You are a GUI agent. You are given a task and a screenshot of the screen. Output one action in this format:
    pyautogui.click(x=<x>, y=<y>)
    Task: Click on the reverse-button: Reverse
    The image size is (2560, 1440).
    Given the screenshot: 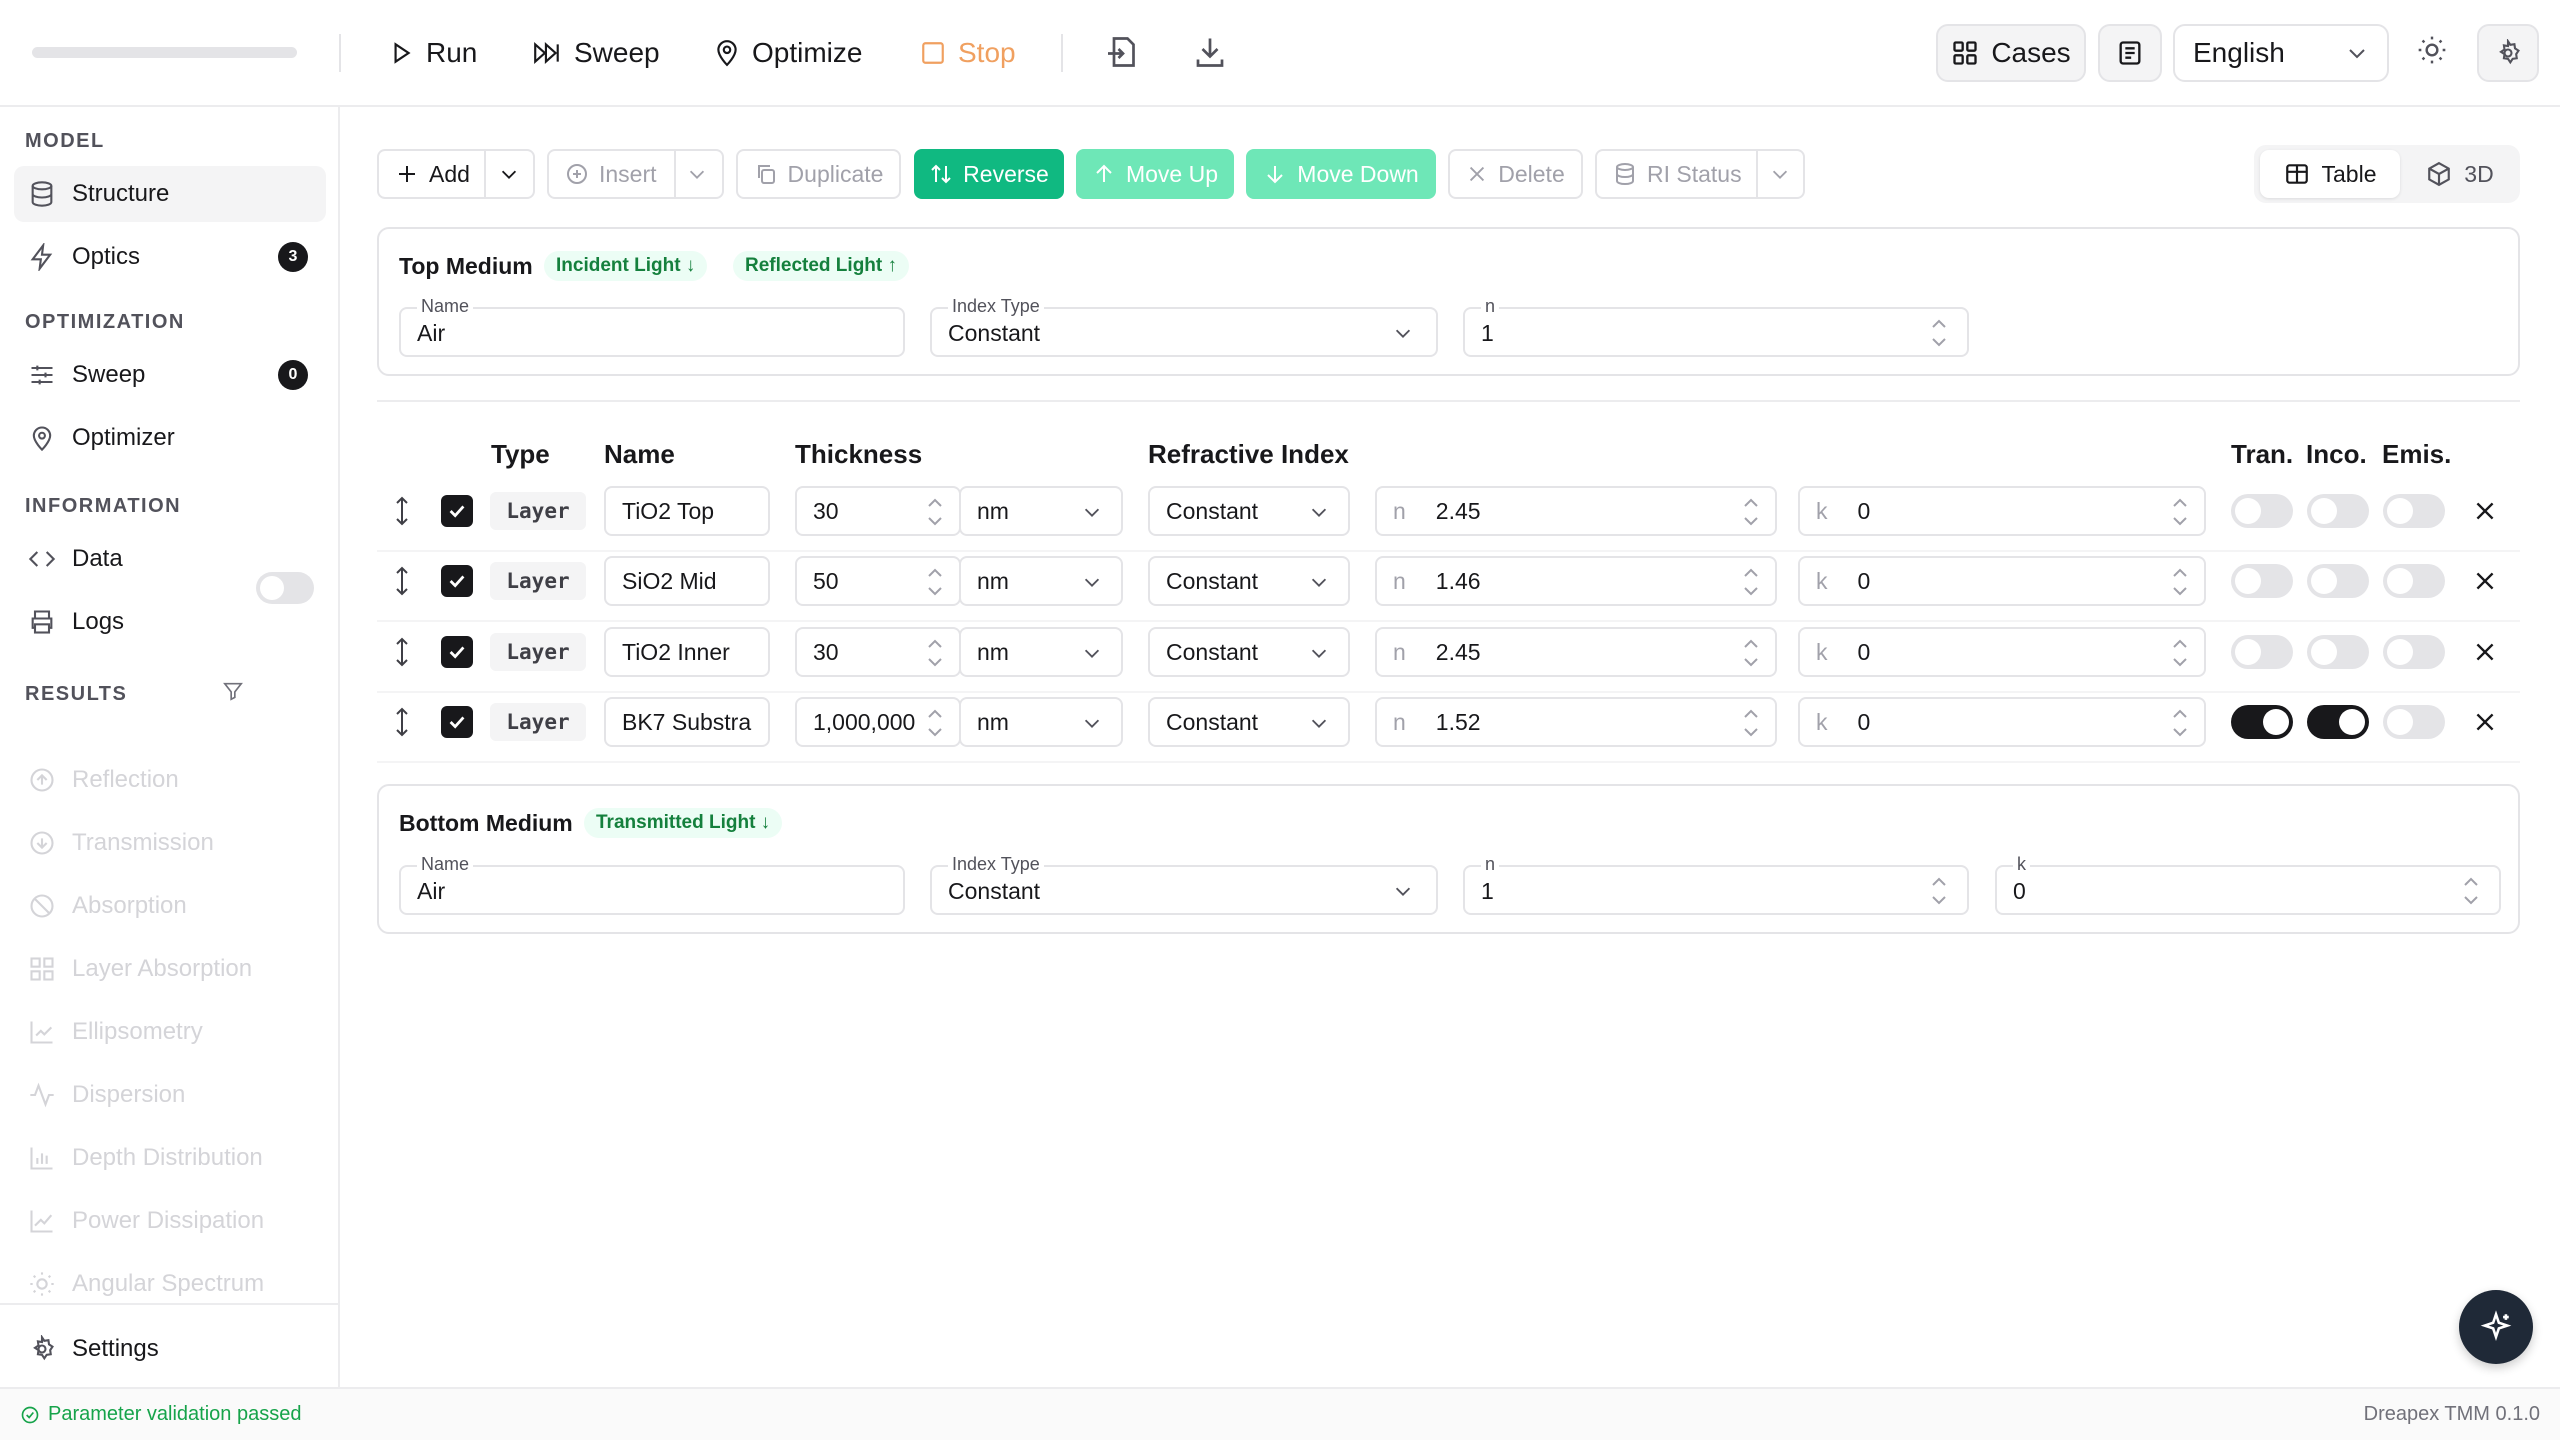 What is the action you would take?
    pyautogui.click(x=989, y=174)
    